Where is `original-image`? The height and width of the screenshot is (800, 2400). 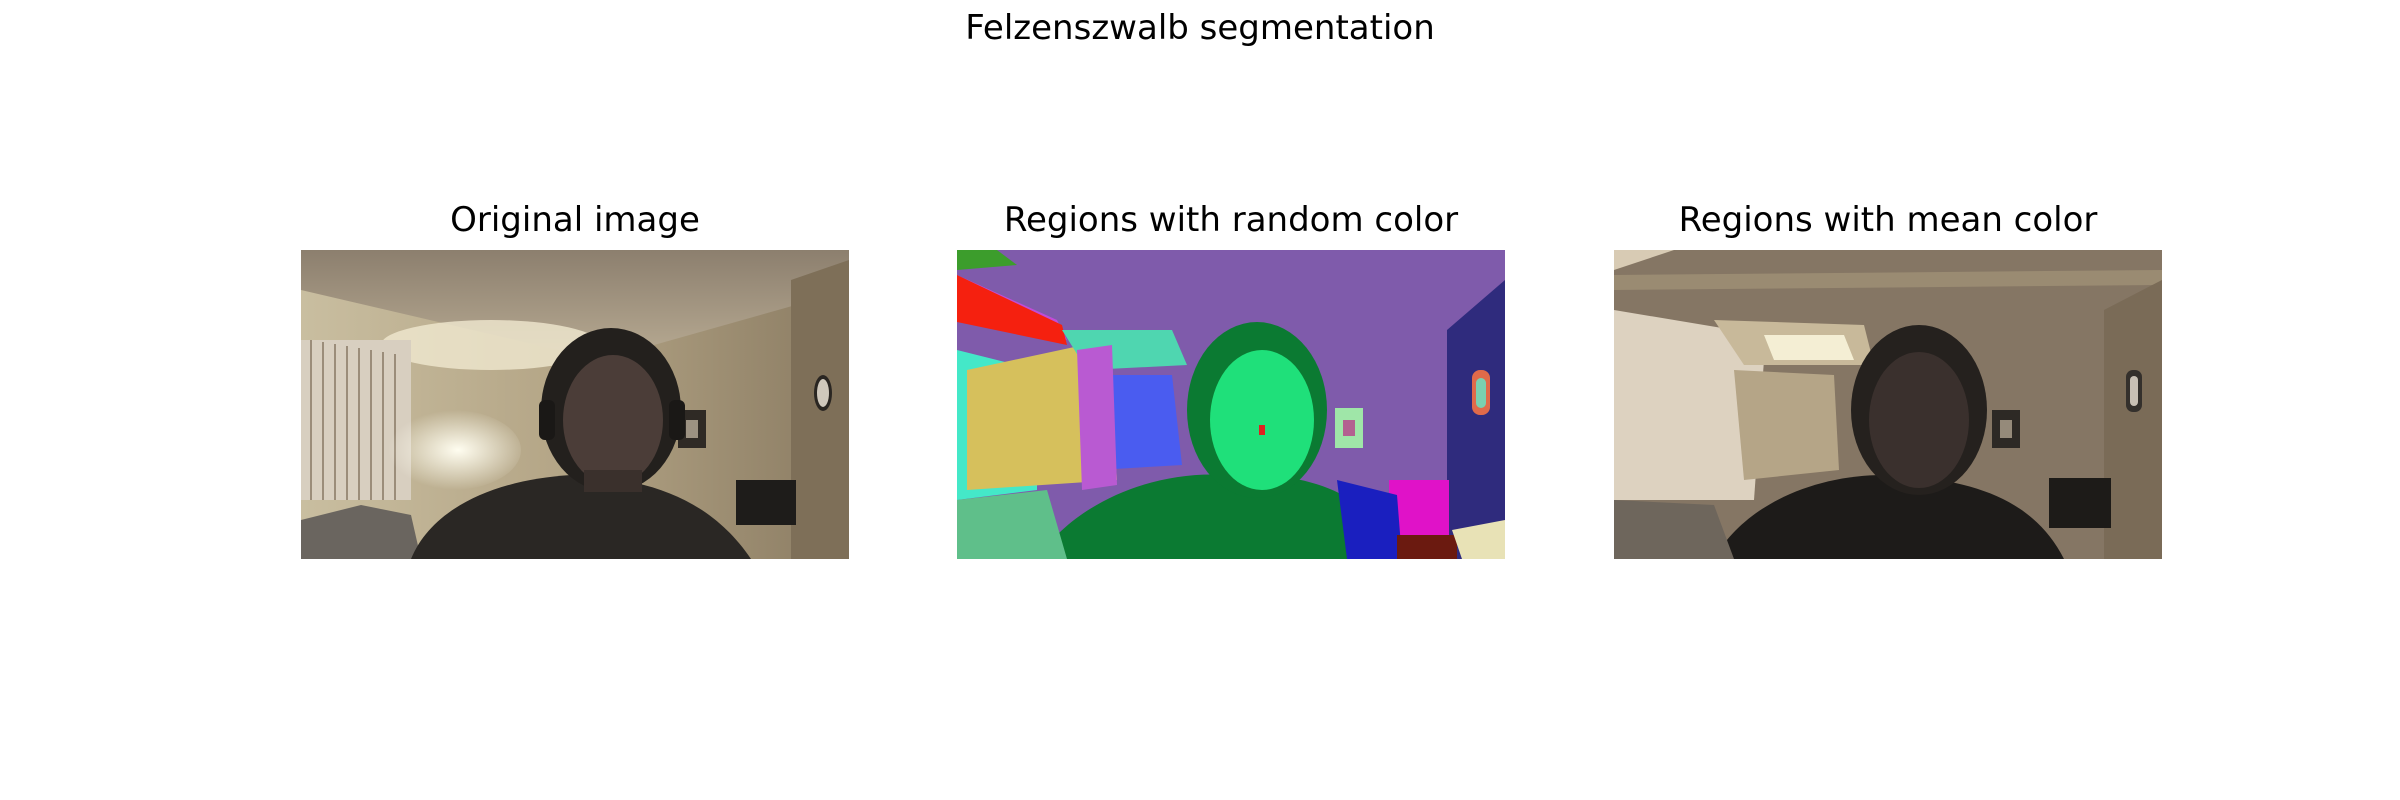 original-image is located at coordinates (575, 404).